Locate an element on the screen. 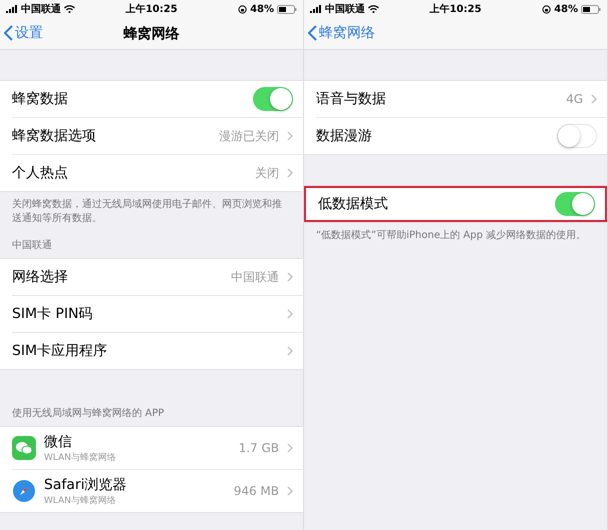 The width and height of the screenshot is (608, 530). chat-app-icon is located at coordinates (24, 448).